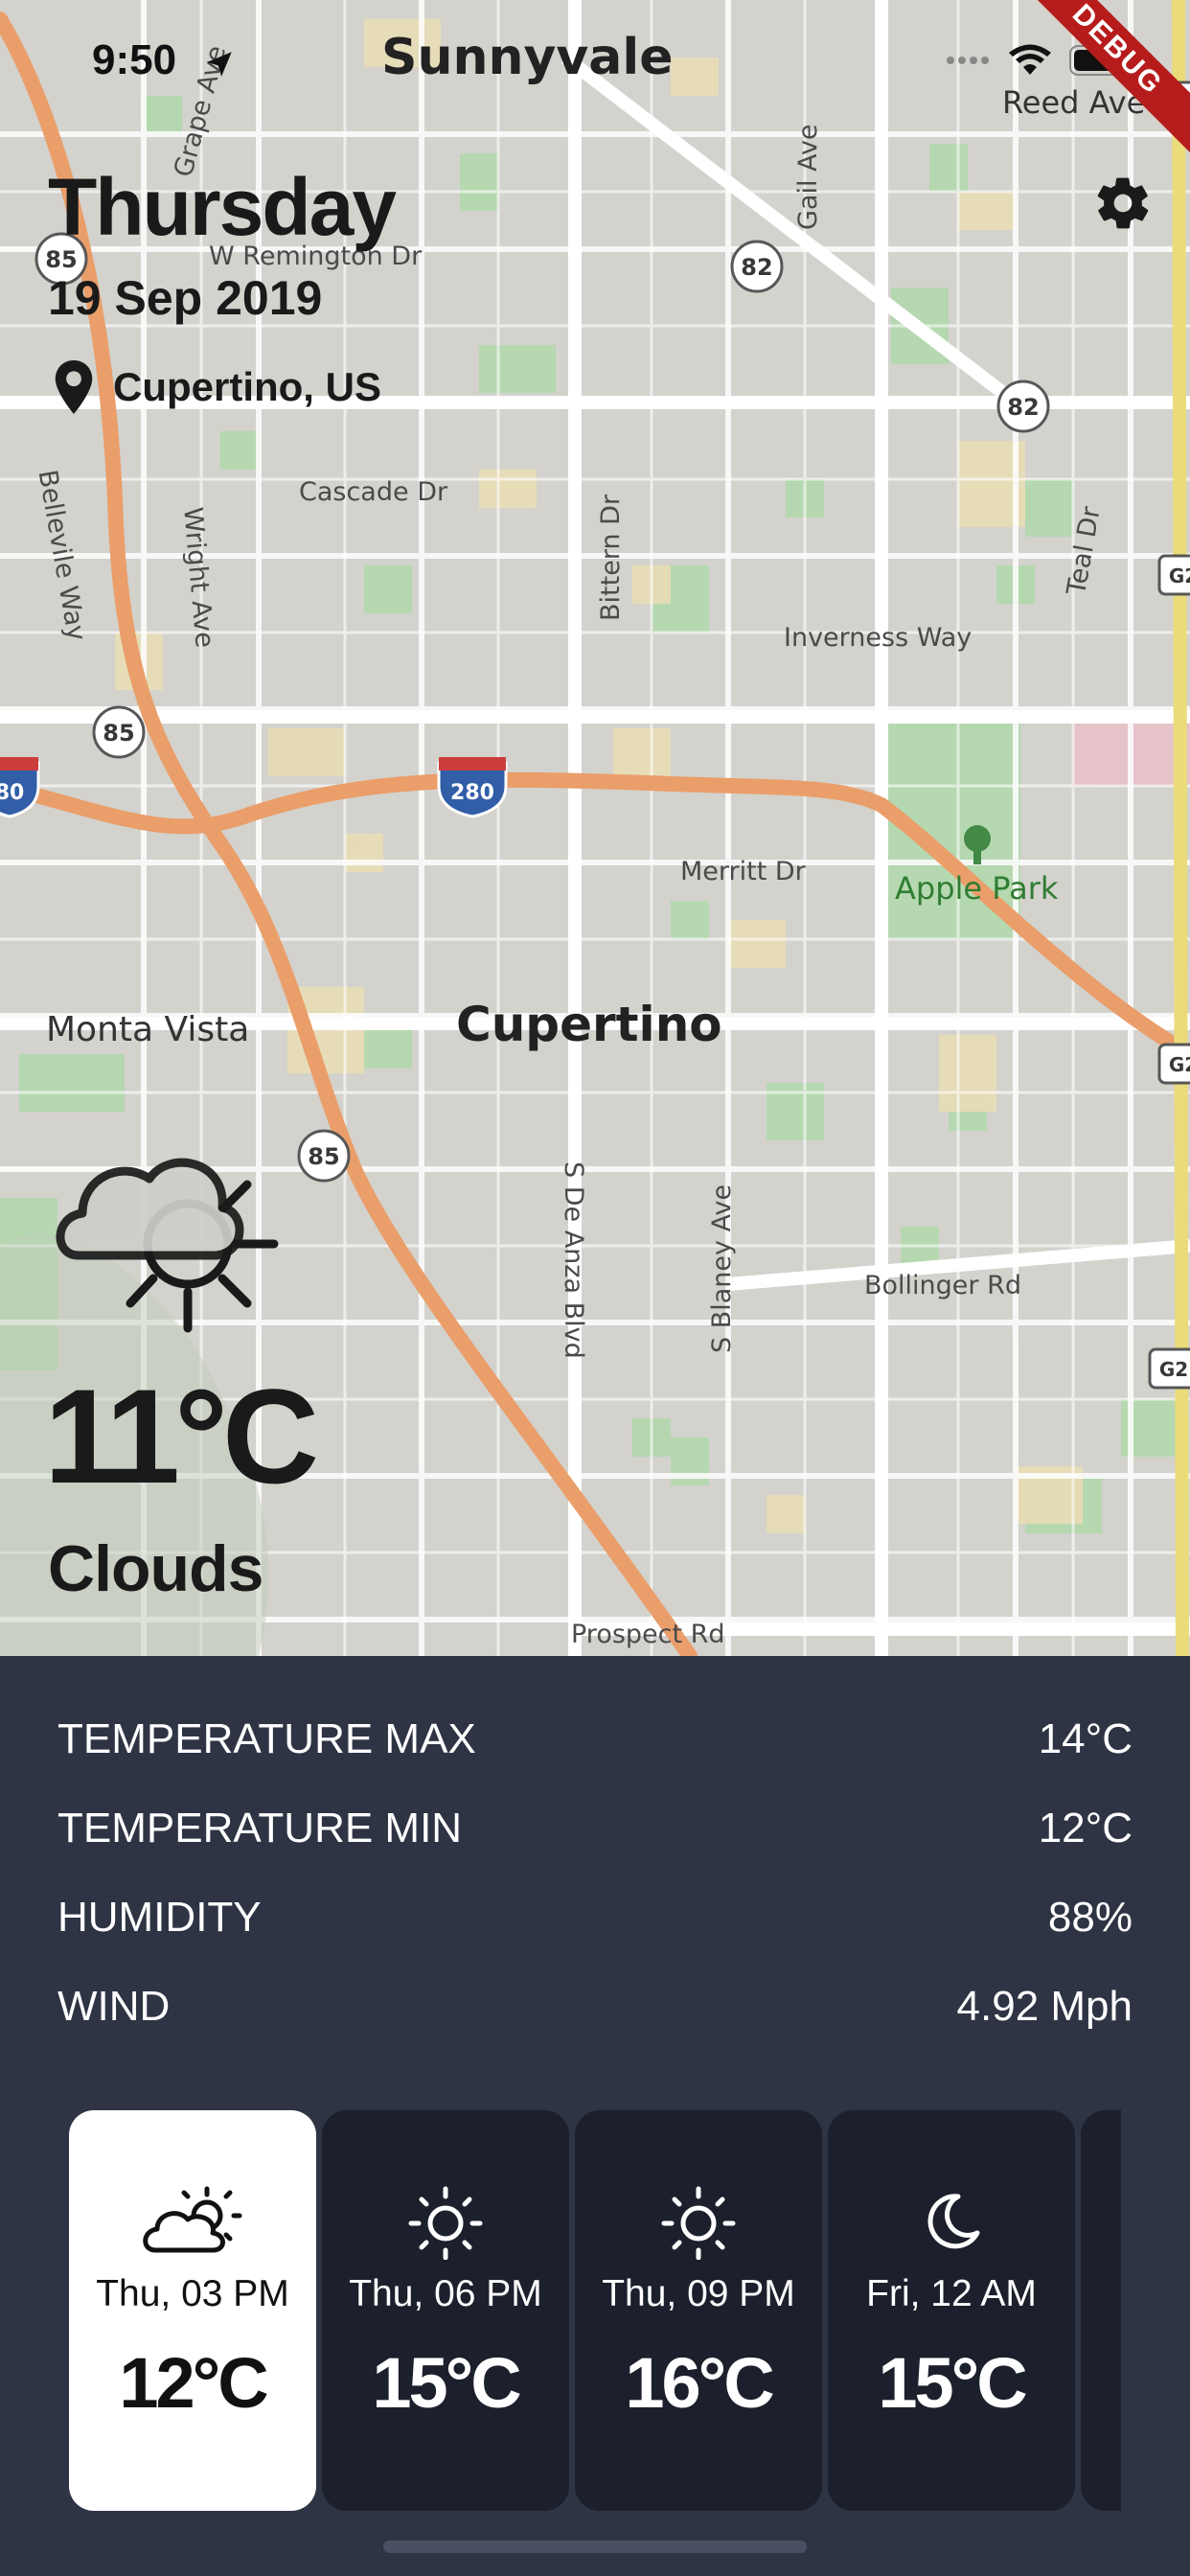 The image size is (1190, 2576). What do you see at coordinates (1030, 59) in the screenshot?
I see `wifi-icon` at bounding box center [1030, 59].